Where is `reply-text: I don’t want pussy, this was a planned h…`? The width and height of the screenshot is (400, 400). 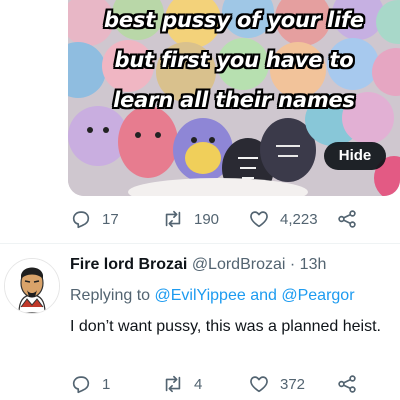
reply-text: I don’t want pussy, this was a planned h… is located at coordinates (225, 326).